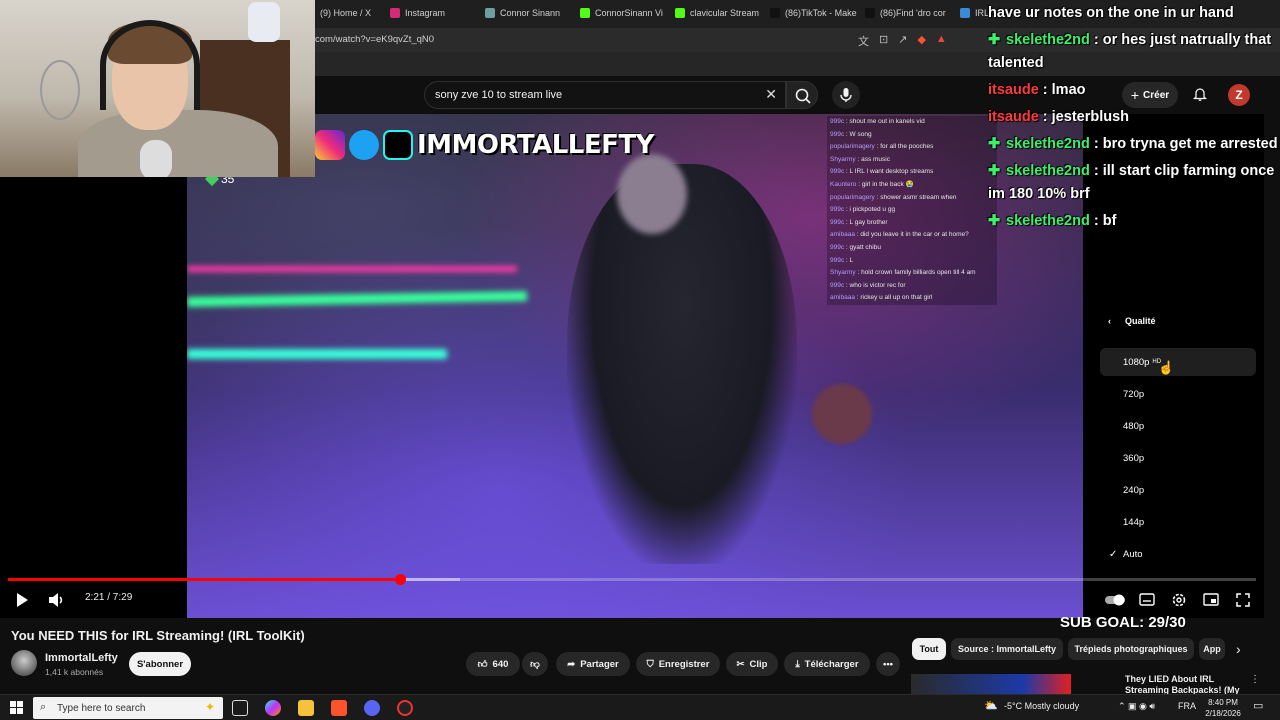 This screenshot has width=1280, height=720. What do you see at coordinates (1007, 649) in the screenshot?
I see `filter-chip: Source : ImmortalLefty` at bounding box center [1007, 649].